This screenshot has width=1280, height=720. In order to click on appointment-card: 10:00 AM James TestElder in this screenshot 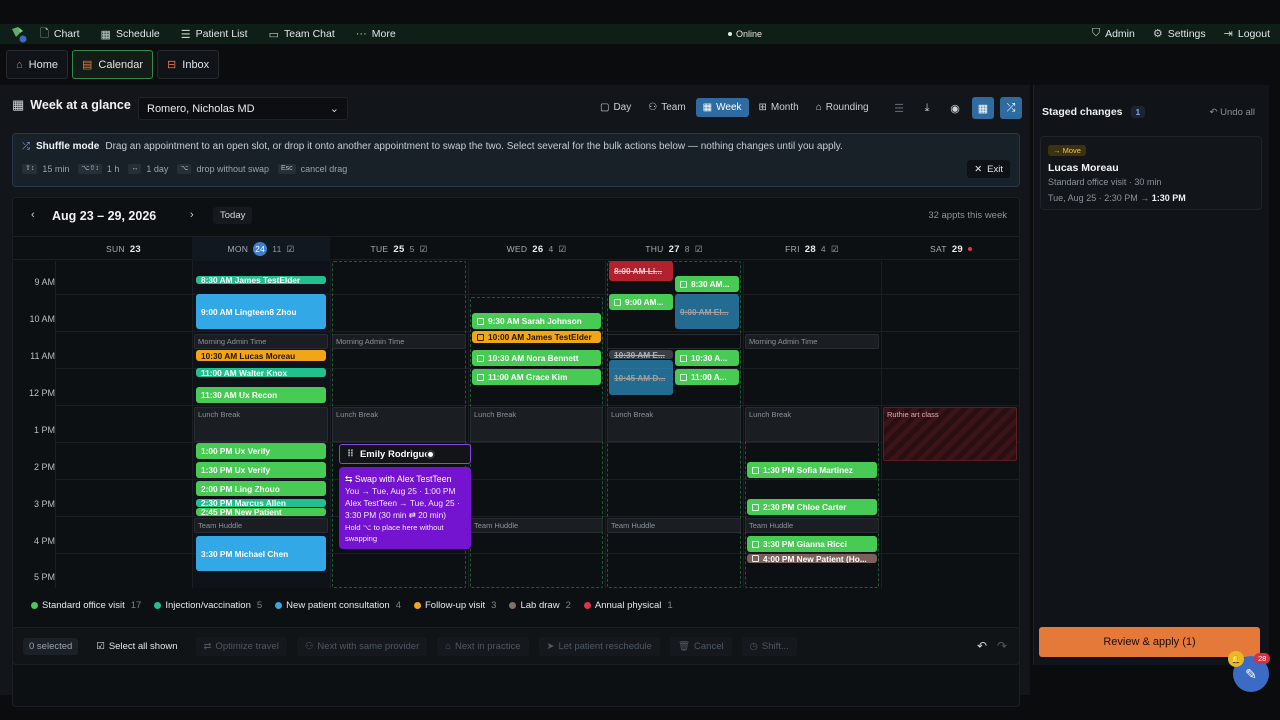, I will do `click(536, 337)`.